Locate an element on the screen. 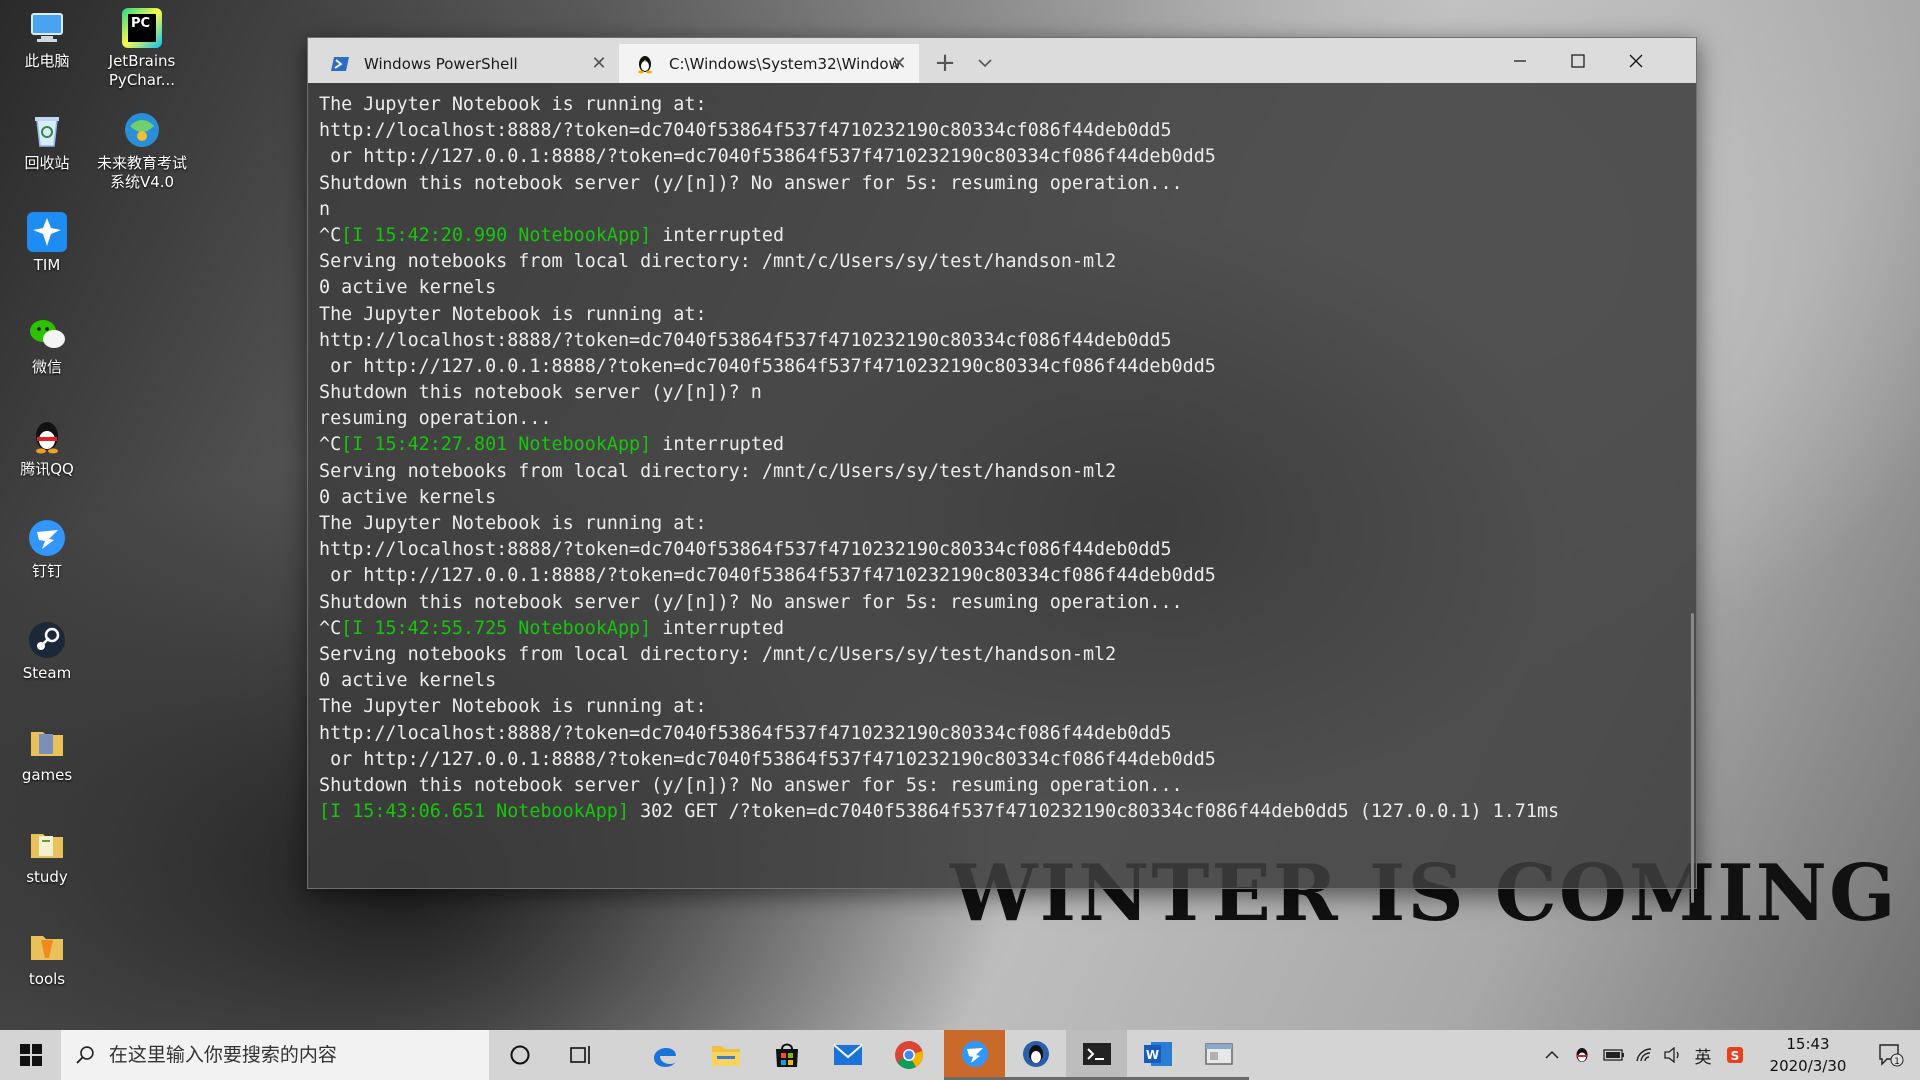  taskbar-word: W is located at coordinates (1157, 1055).